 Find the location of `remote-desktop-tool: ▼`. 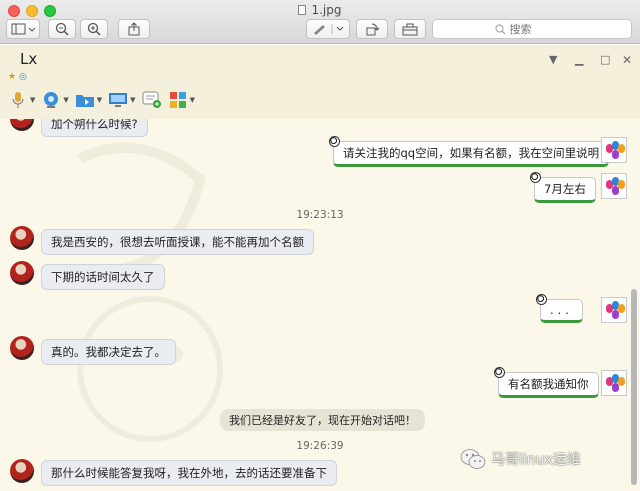

remote-desktop-tool: ▼ is located at coordinates (122, 100).